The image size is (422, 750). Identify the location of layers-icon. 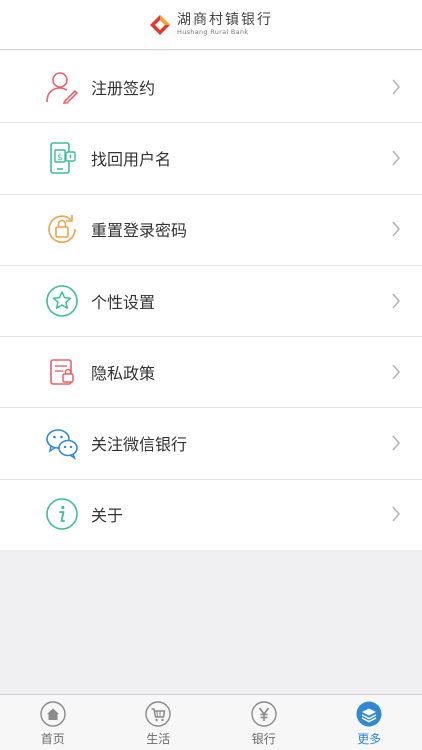
(369, 714).